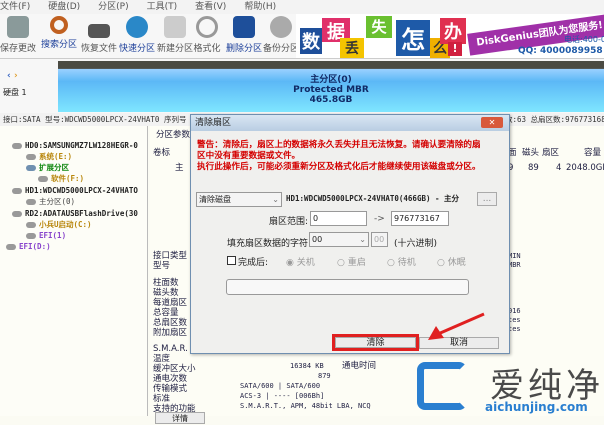 This screenshot has width=604, height=425. I want to click on disk-partition-bar: 主分区(0) Protected MBR 465.8GB, so click(331, 86).